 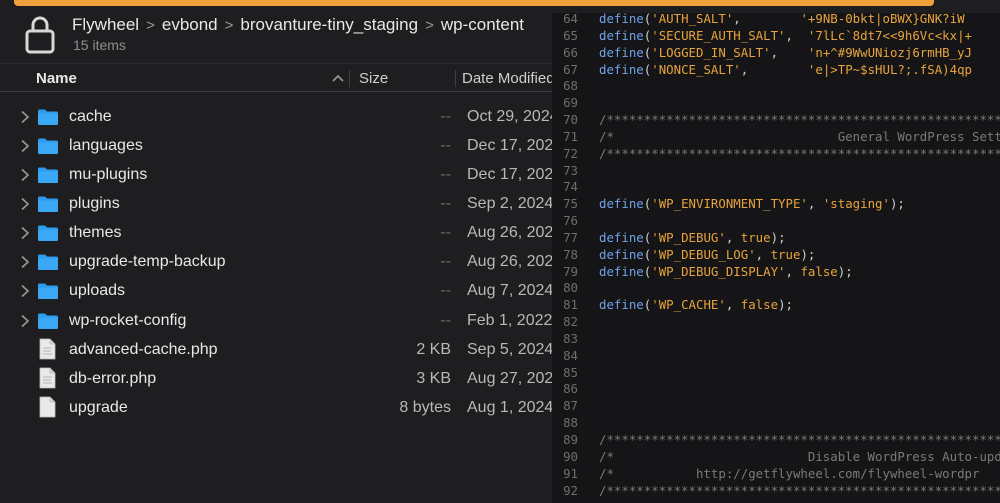 What do you see at coordinates (508, 78) in the screenshot?
I see `column-date-header: Date Modified` at bounding box center [508, 78].